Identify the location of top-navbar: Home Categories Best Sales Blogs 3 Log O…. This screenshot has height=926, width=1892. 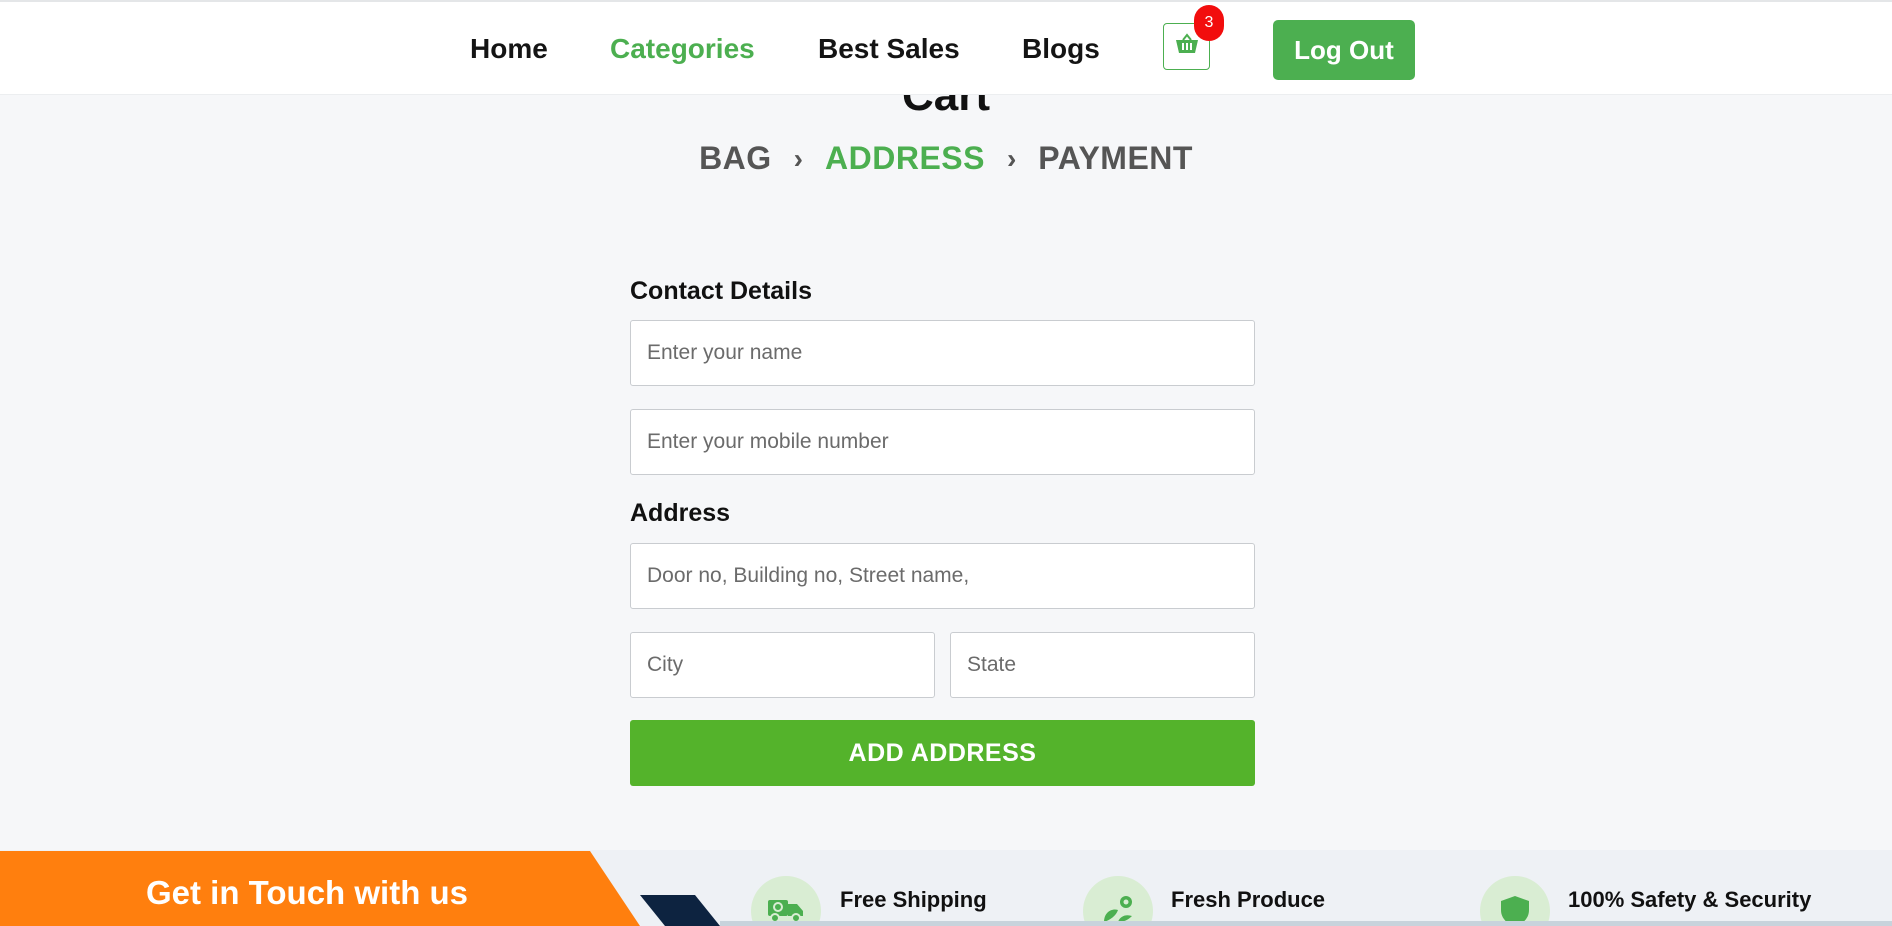
(946, 47).